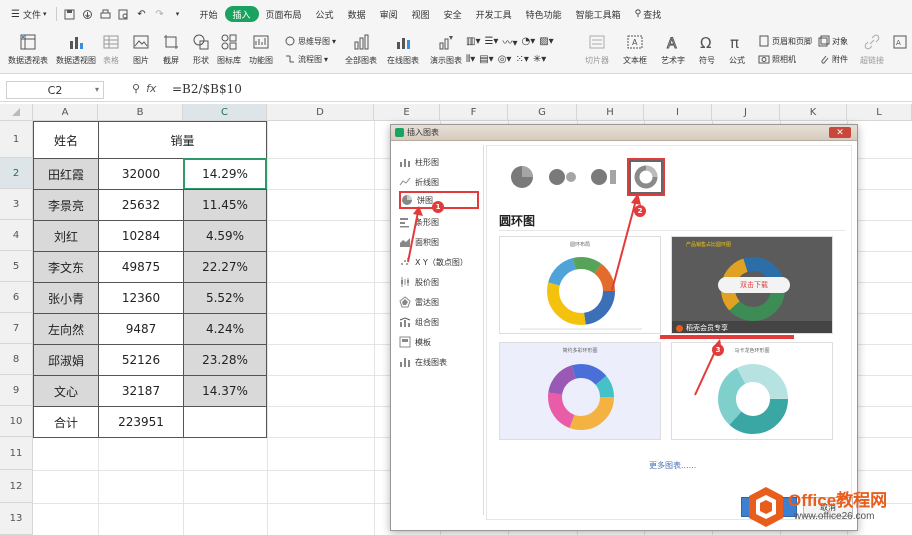  Describe the element at coordinates (640, 211) in the screenshot. I see `step-badge-2: 2` at that location.